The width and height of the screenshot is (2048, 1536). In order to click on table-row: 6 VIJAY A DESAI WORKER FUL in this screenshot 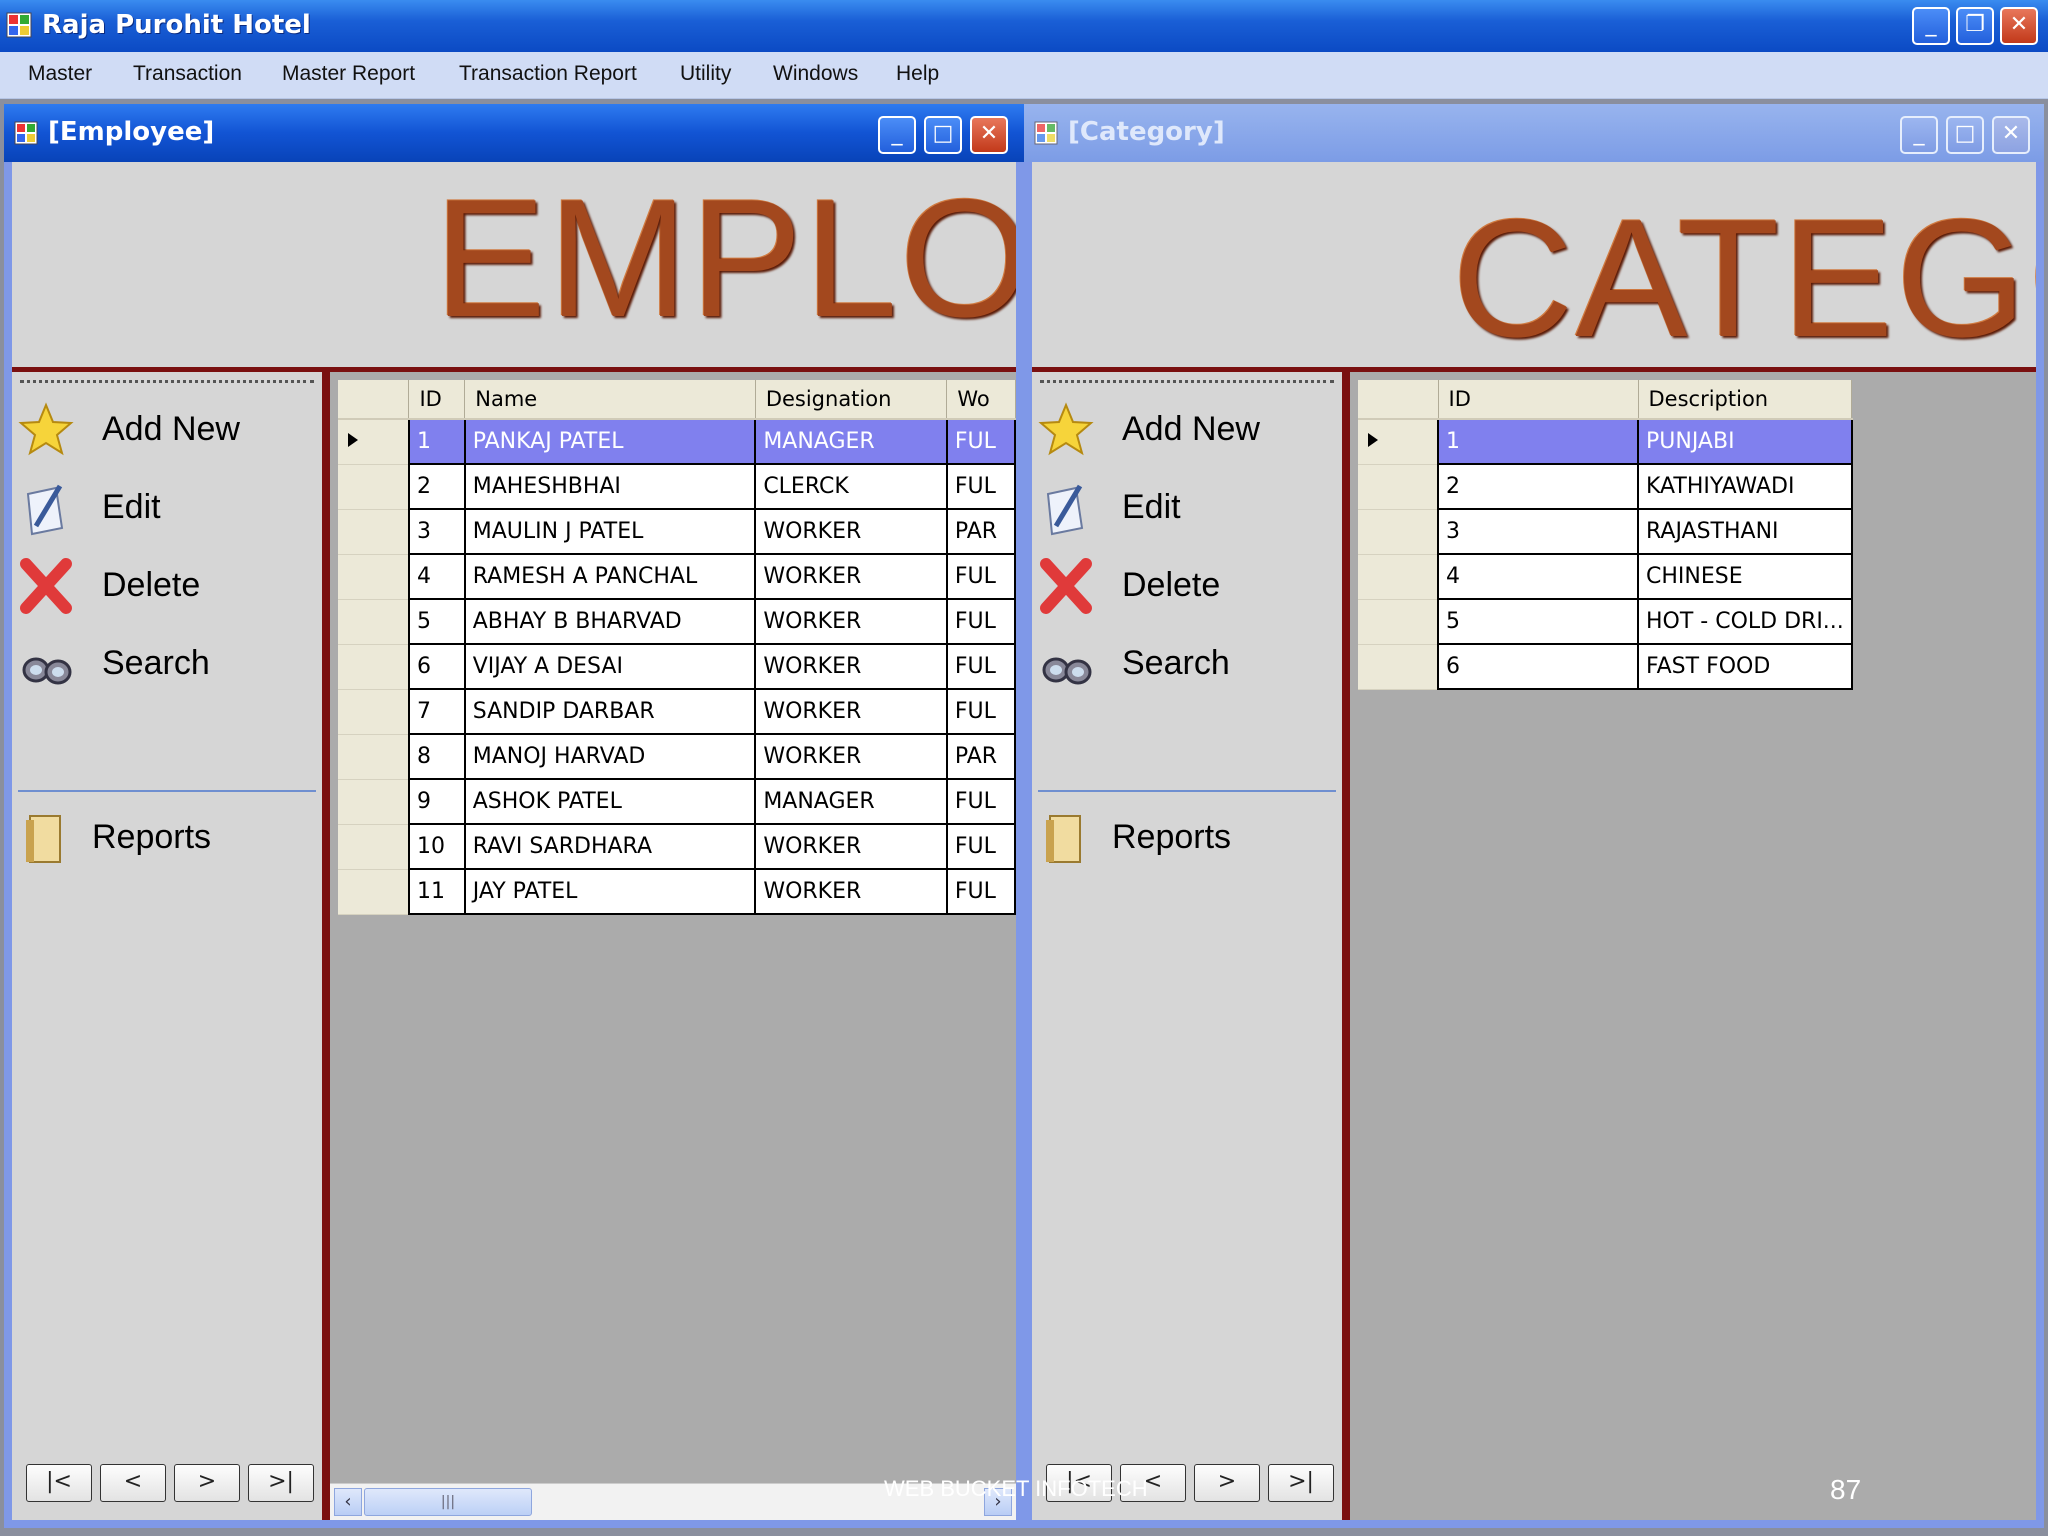, I will do `click(677, 666)`.